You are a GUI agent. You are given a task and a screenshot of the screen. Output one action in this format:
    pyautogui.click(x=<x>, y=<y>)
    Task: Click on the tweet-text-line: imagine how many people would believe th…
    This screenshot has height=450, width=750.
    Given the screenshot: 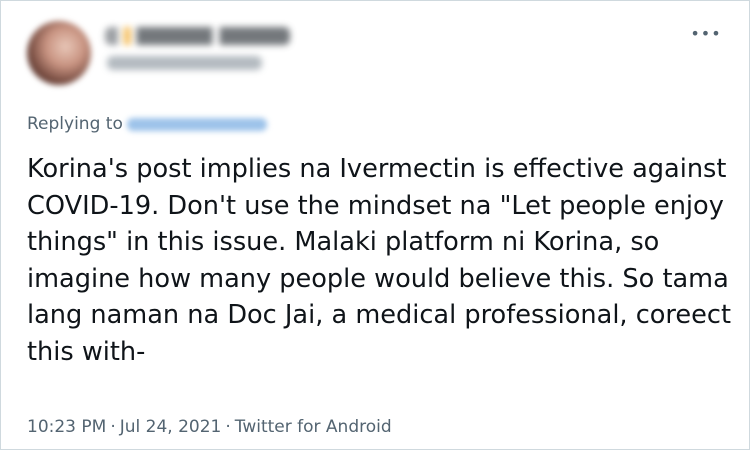 What is the action you would take?
    pyautogui.click(x=378, y=278)
    